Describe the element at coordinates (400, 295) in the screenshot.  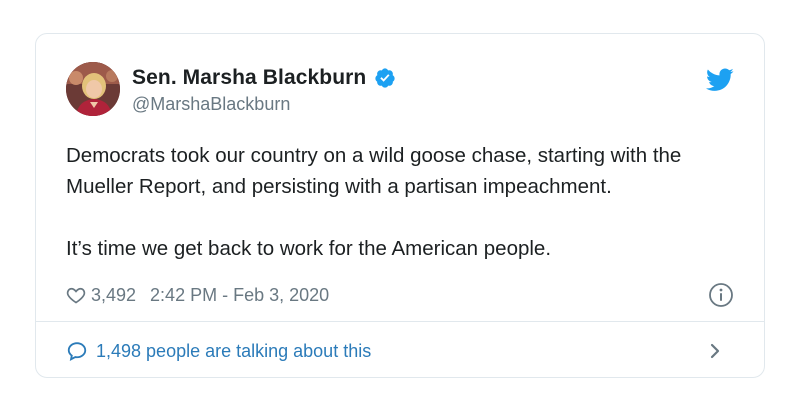
I see `tweet-meta: 3,492 2:42 PM - Feb 3, 2020` at that location.